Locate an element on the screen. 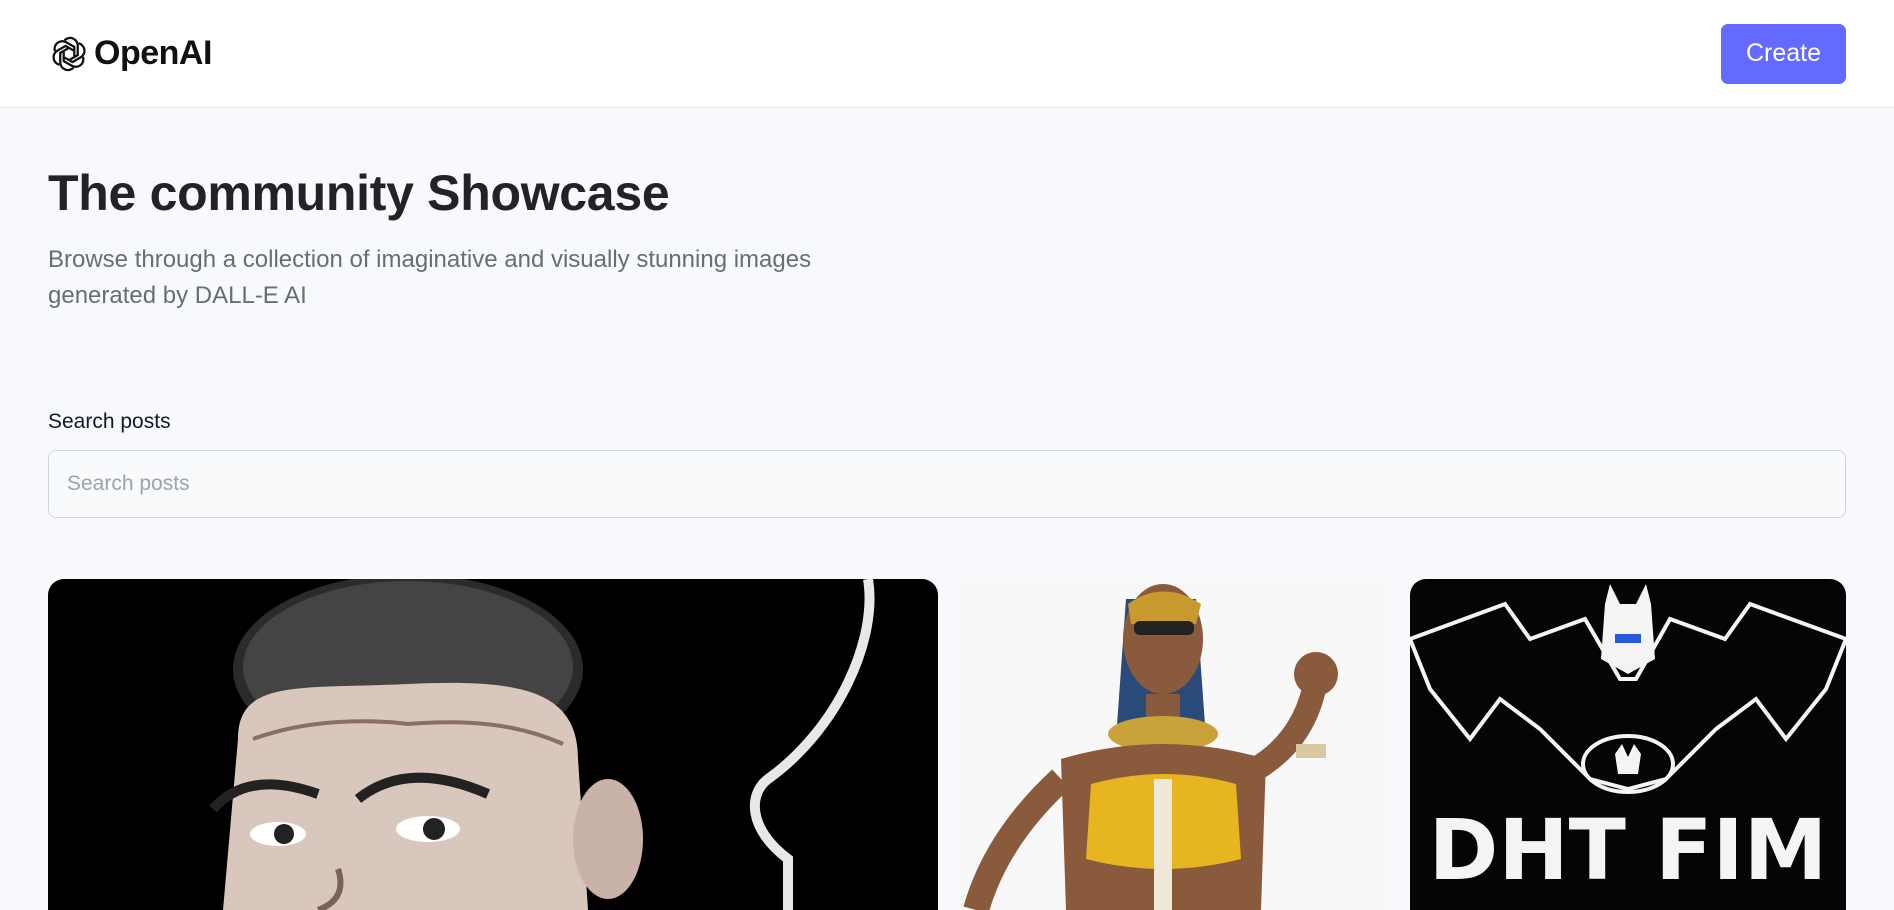  image-card-figure is located at coordinates (1173, 744).